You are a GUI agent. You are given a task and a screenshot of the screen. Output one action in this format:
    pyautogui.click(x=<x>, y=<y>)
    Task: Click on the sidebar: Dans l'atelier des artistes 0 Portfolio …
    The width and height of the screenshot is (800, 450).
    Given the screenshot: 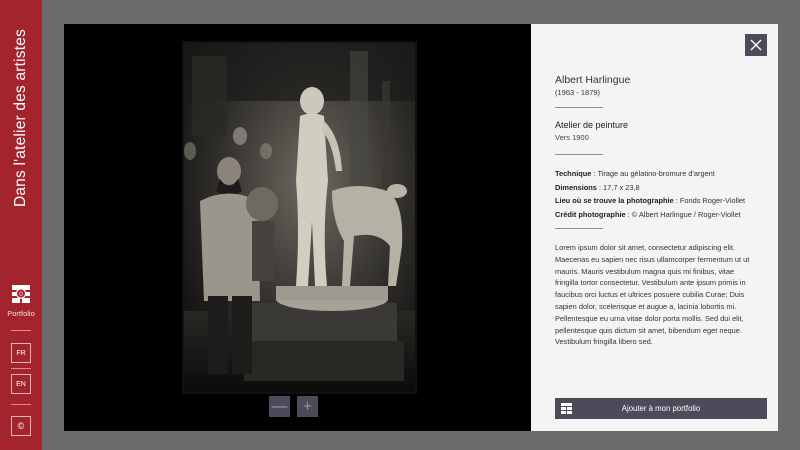 What is the action you would take?
    pyautogui.click(x=21, y=225)
    